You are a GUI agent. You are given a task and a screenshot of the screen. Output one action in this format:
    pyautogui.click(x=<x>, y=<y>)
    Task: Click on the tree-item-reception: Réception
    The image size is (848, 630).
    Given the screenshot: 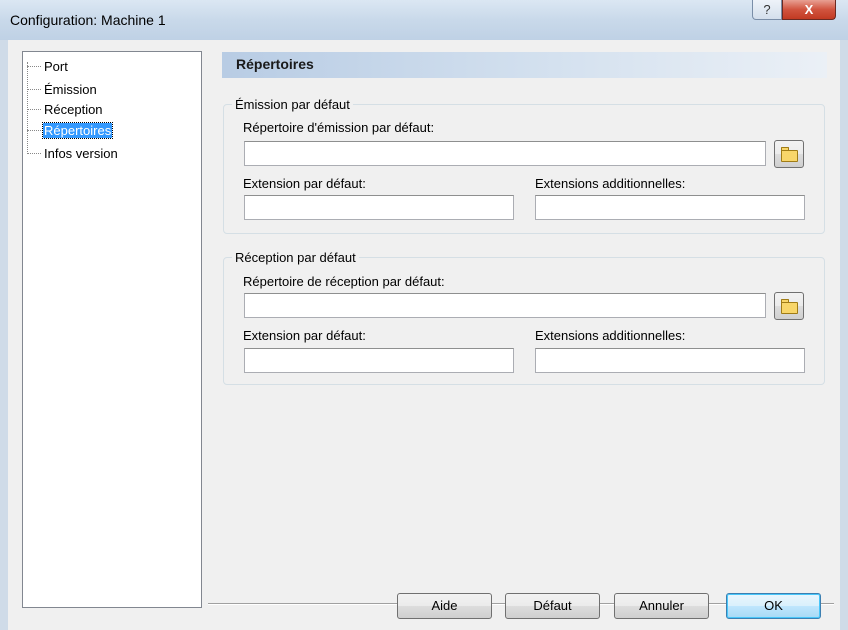 What is the action you would take?
    pyautogui.click(x=63, y=109)
    